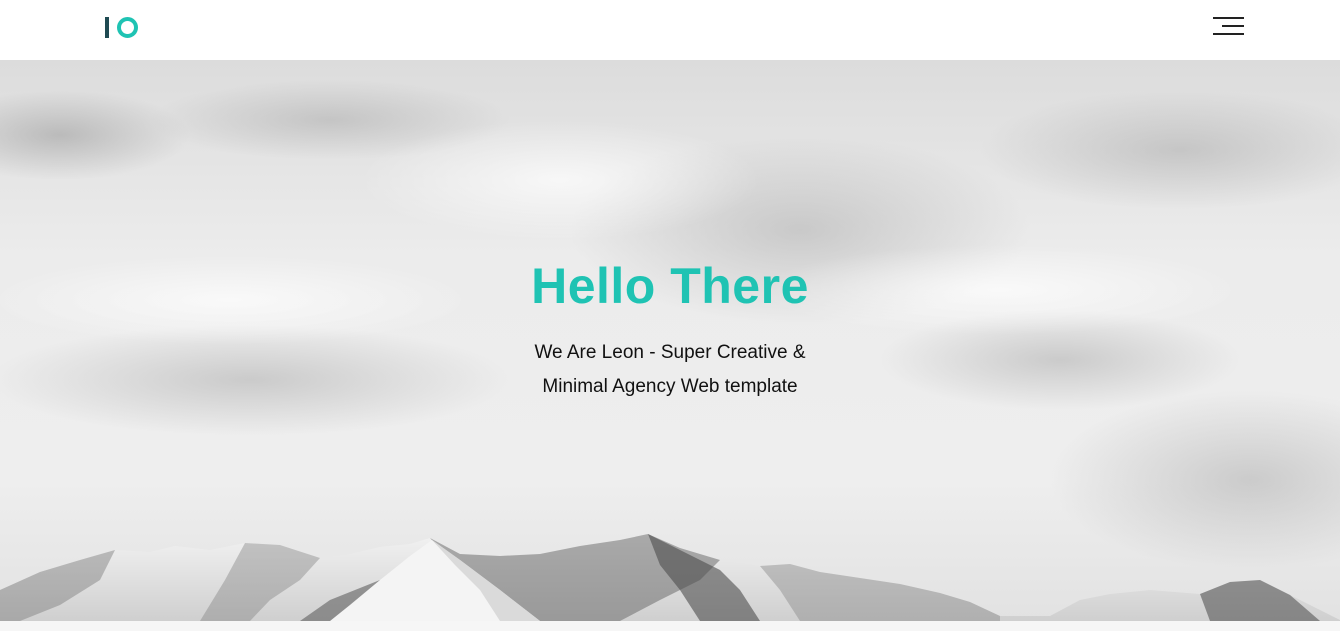  I want to click on top-navbar, so click(670, 30).